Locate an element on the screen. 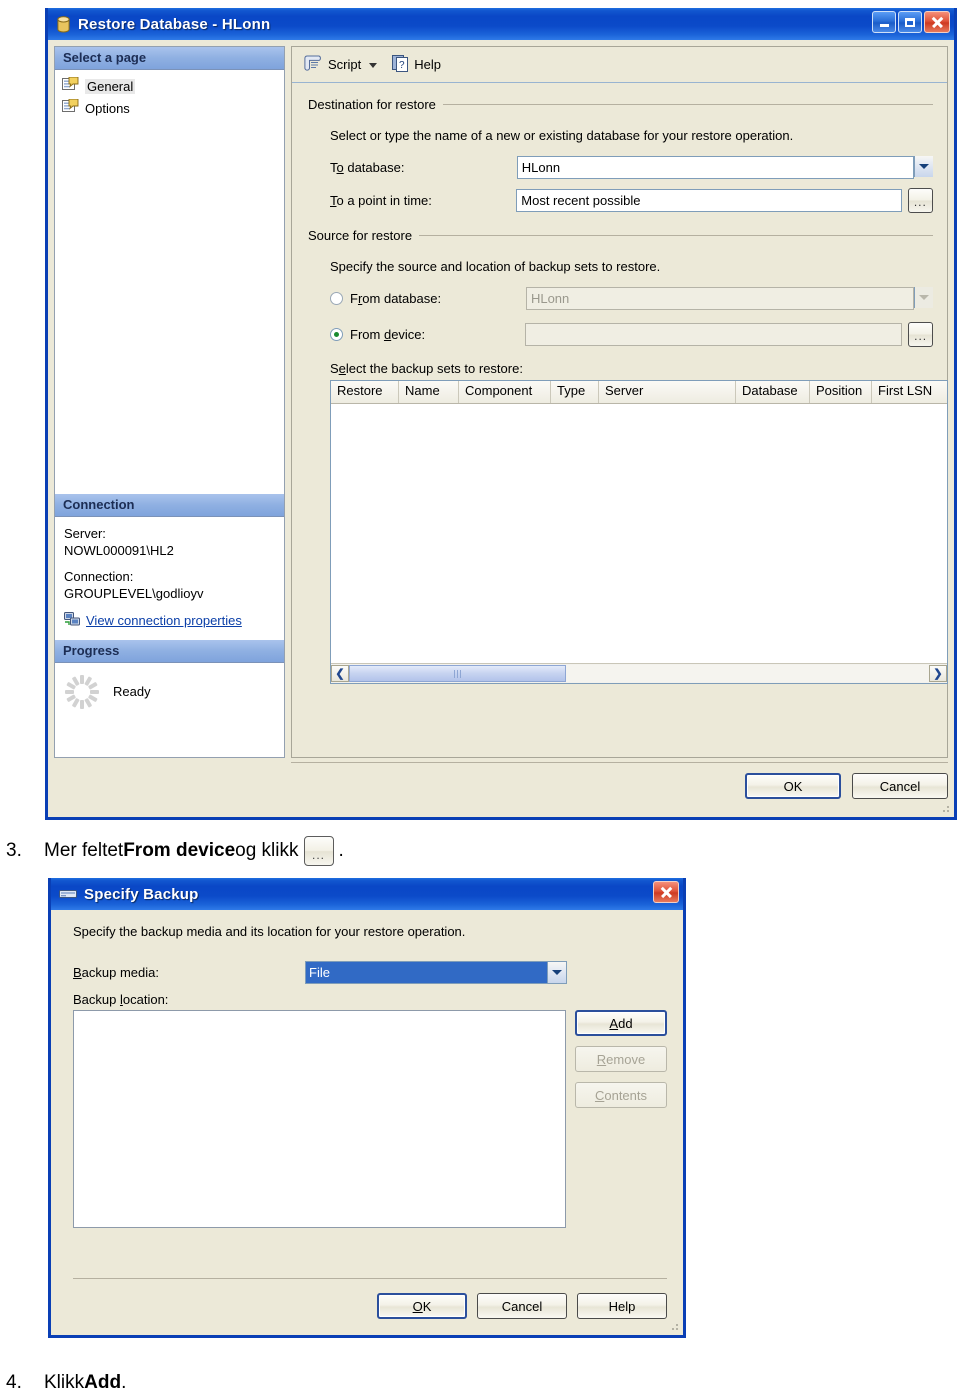 This screenshot has width=960, height=1400. from-database-label: From database: is located at coordinates (396, 298).